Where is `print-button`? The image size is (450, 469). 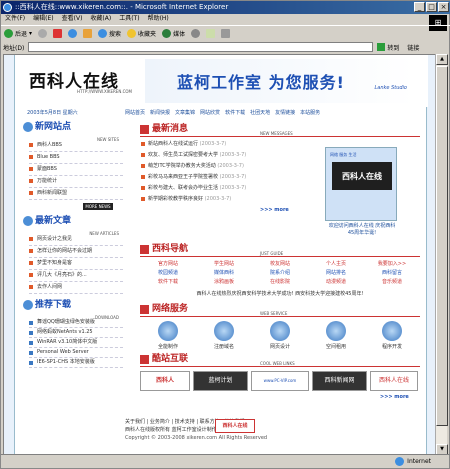 print-button is located at coordinates (226, 33).